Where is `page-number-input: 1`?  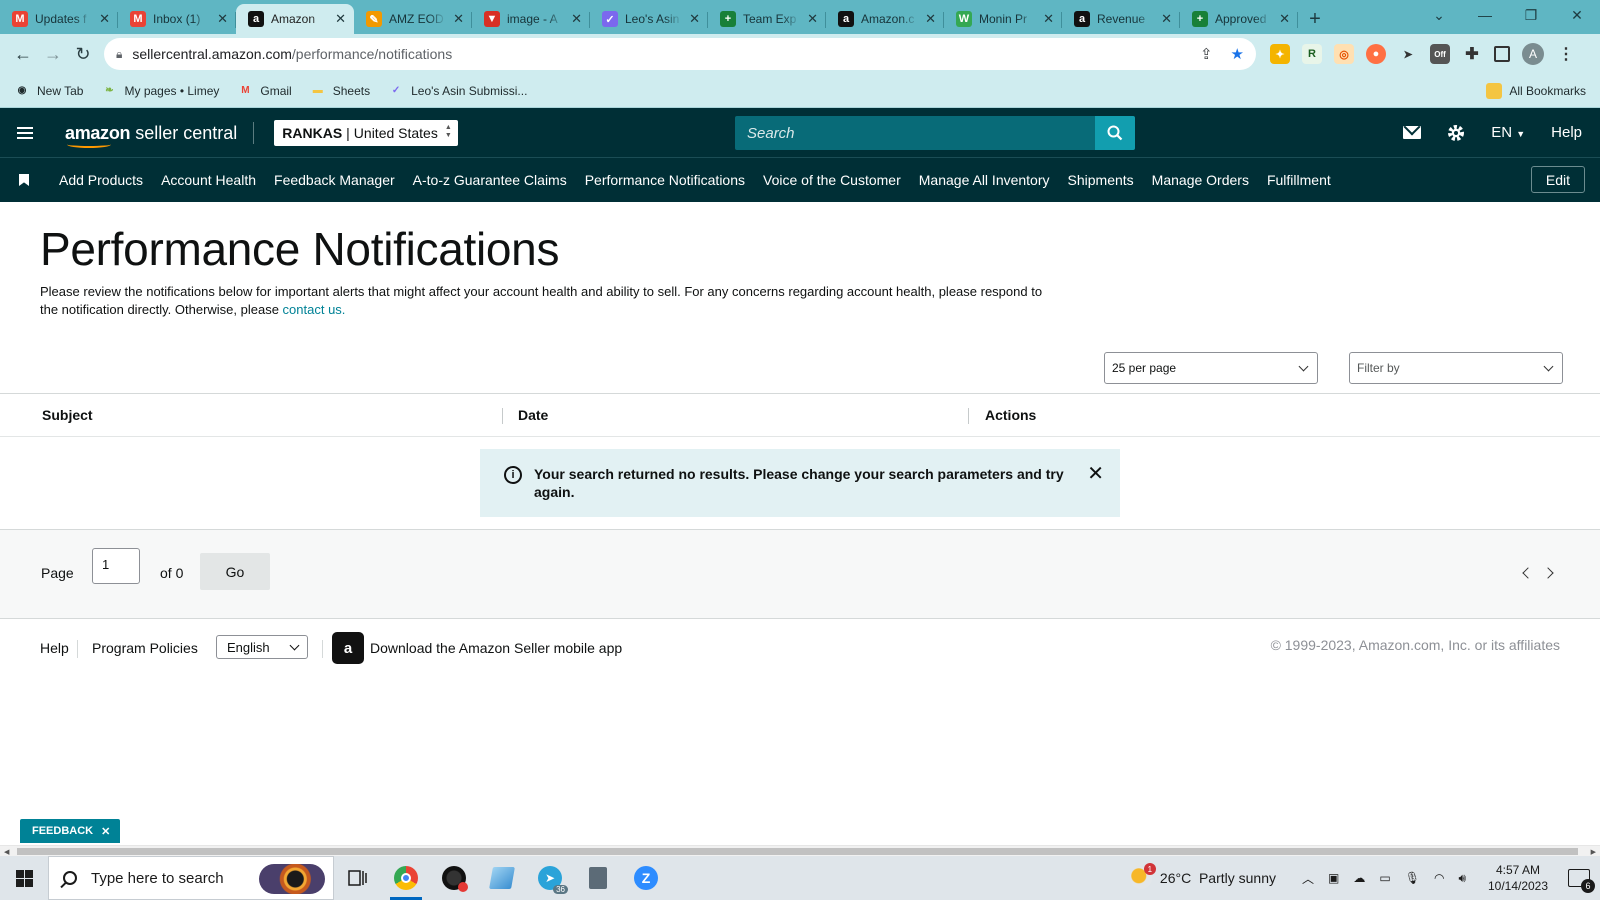
page-number-input: 1 is located at coordinates (116, 566).